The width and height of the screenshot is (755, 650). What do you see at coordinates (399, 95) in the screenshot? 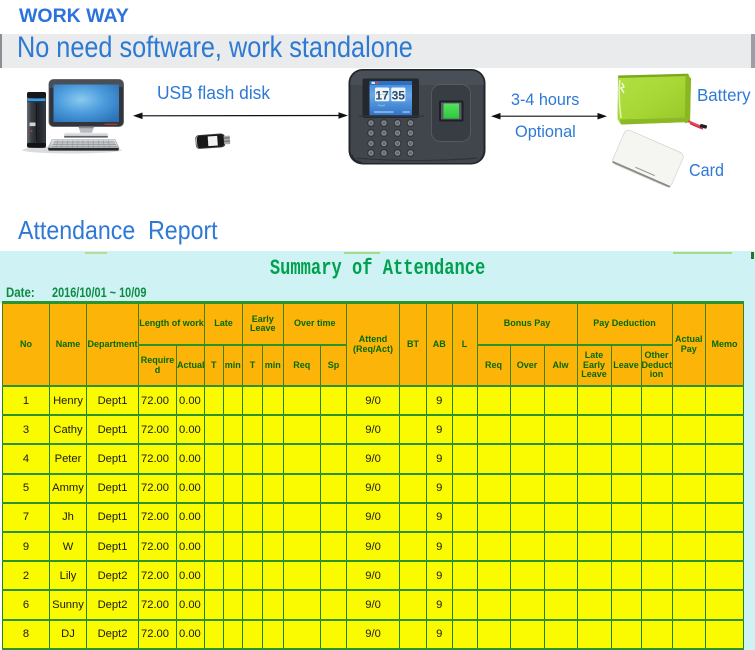
I see `svg-text: 35` at bounding box center [399, 95].